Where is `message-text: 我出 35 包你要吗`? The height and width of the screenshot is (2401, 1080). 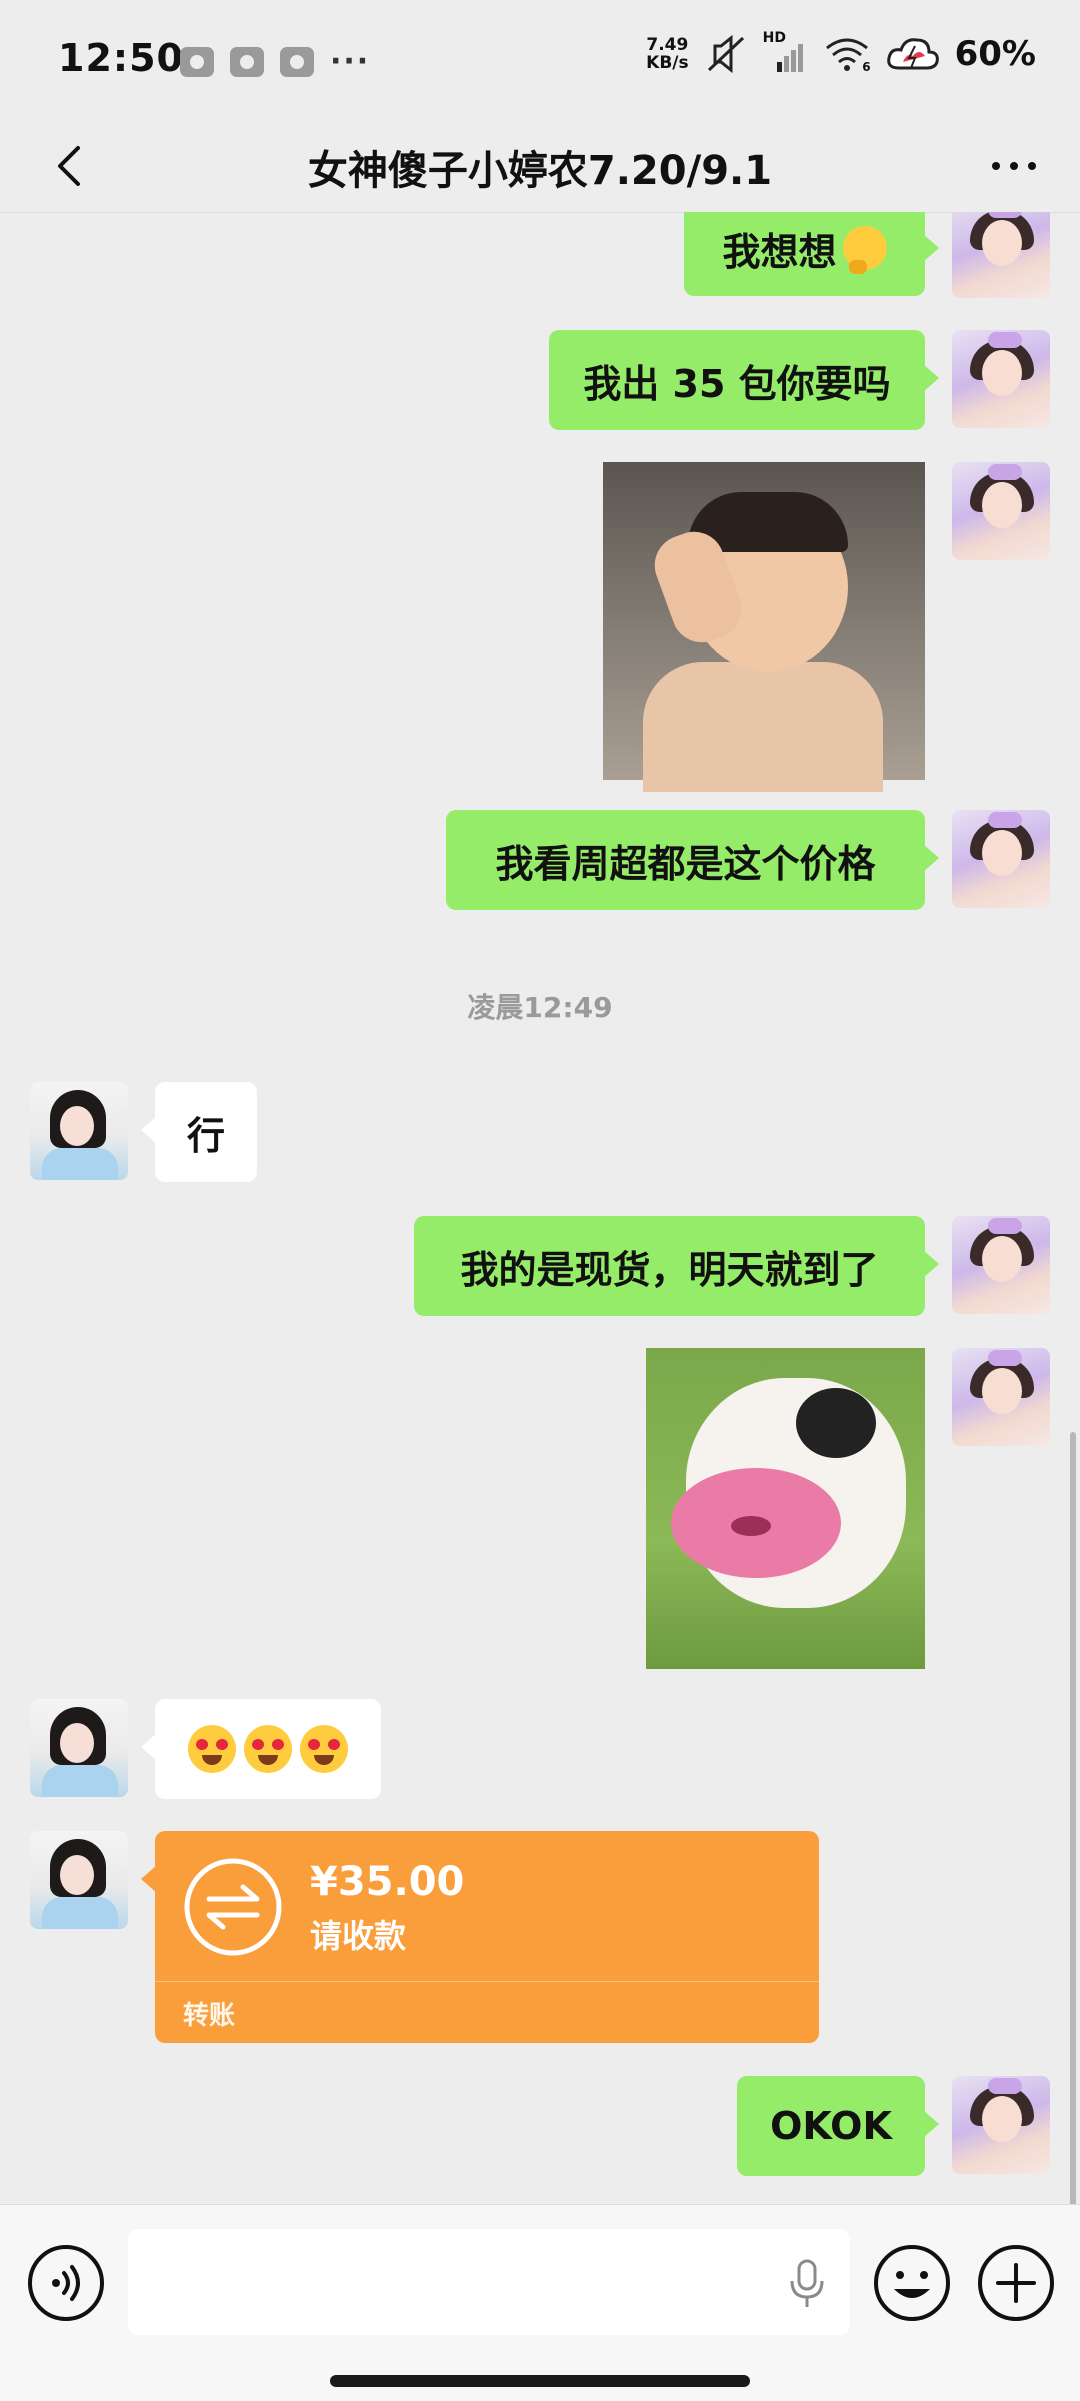
message-text: 我出 35 包你要吗 is located at coordinates (737, 383).